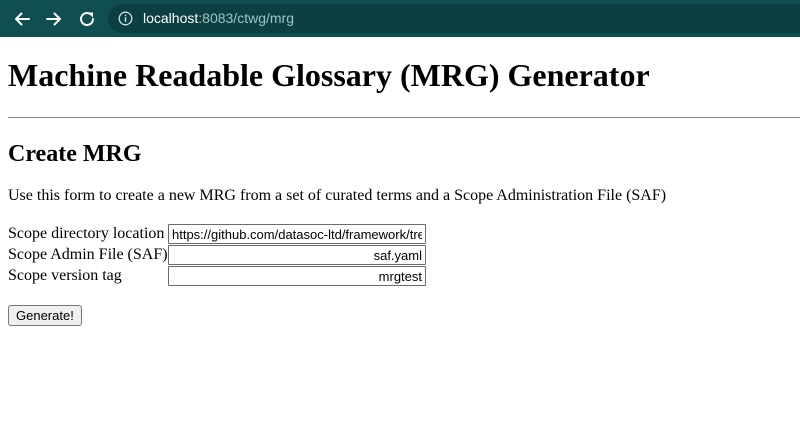  Describe the element at coordinates (297, 255) in the screenshot. I see `saf-input` at that location.